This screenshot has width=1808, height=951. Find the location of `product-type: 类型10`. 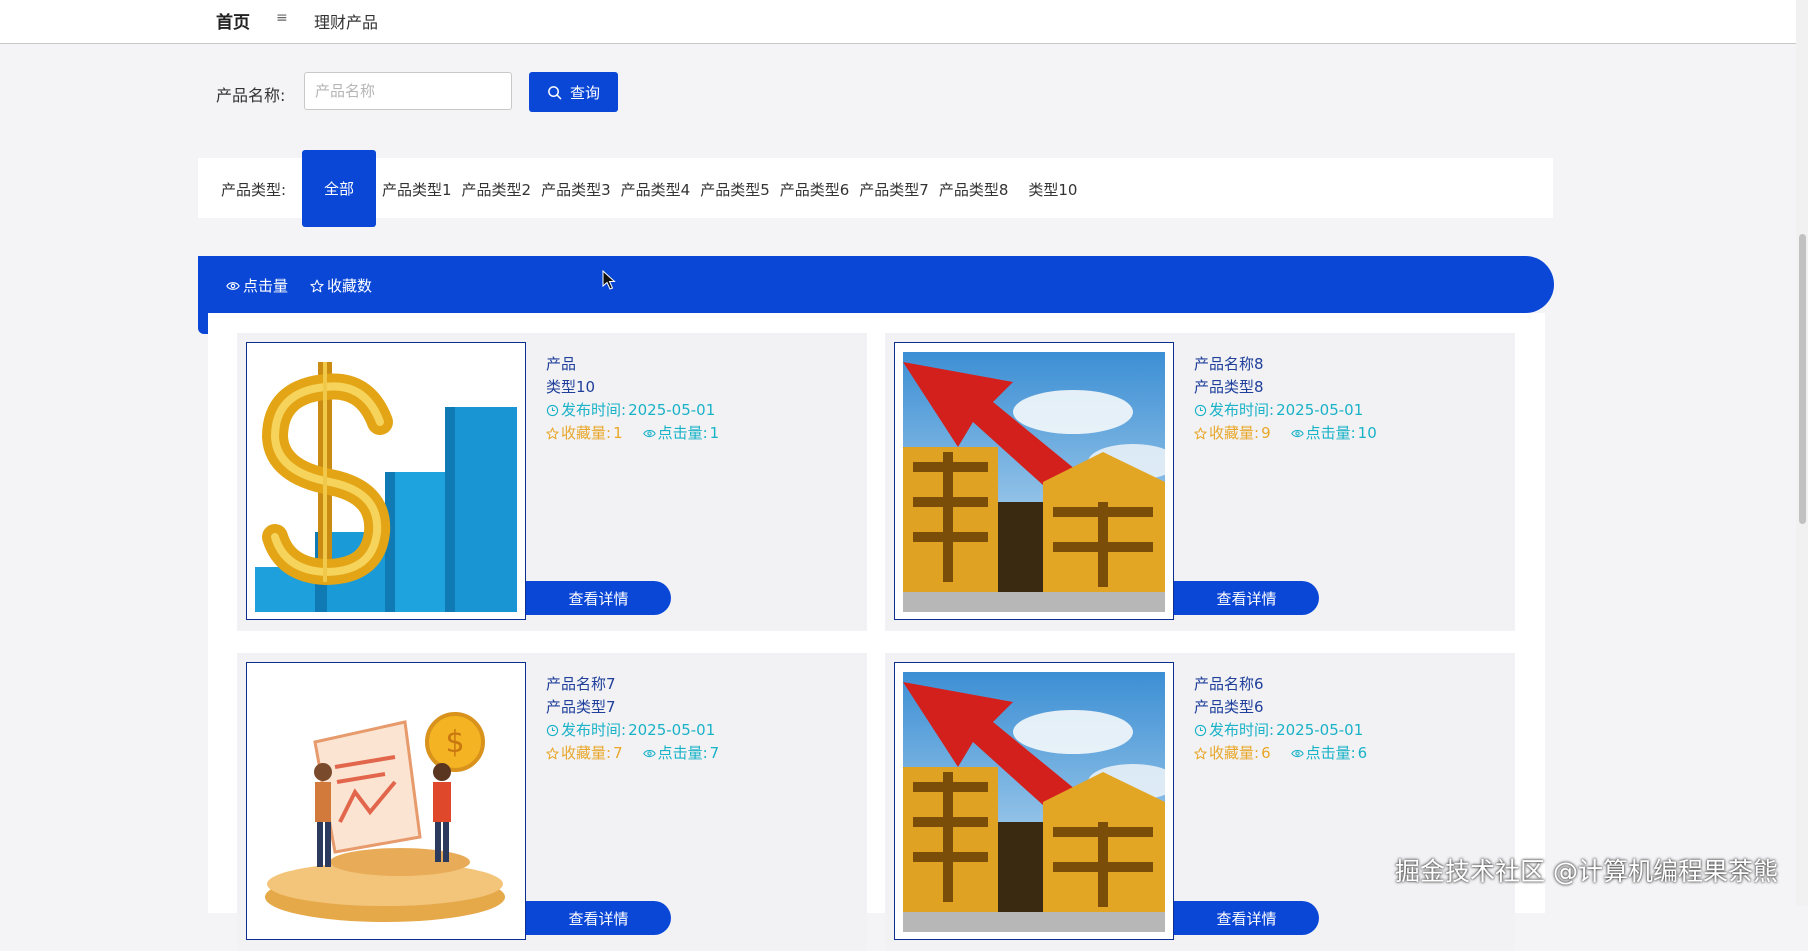

product-type: 类型10 is located at coordinates (571, 387).